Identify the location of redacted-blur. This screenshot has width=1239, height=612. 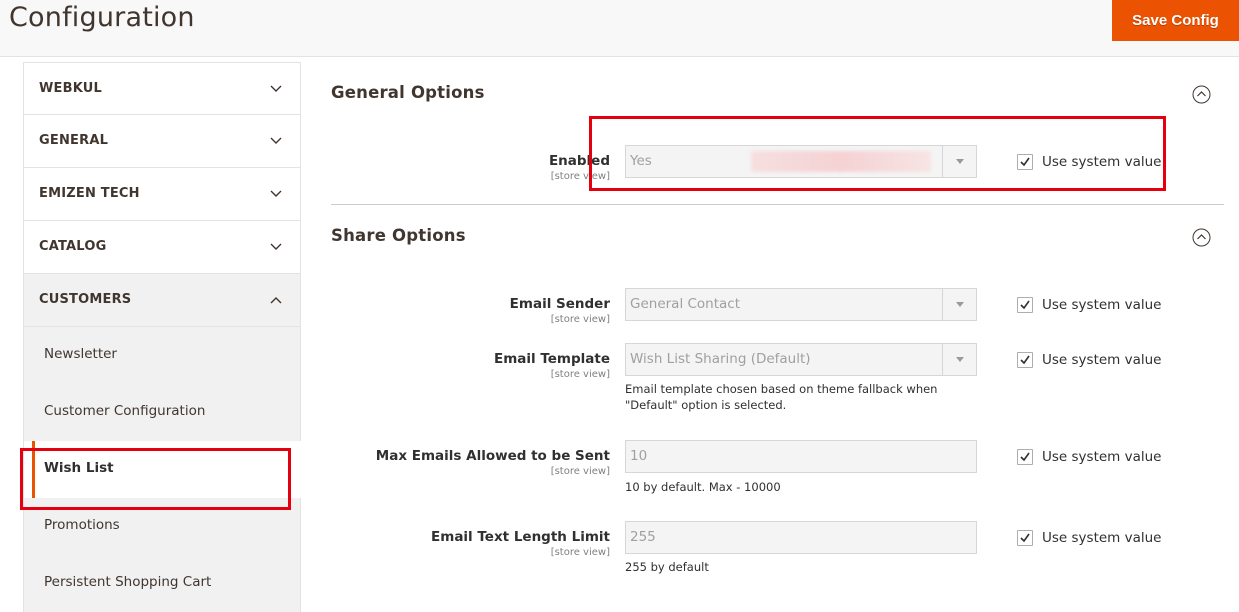
(841, 161).